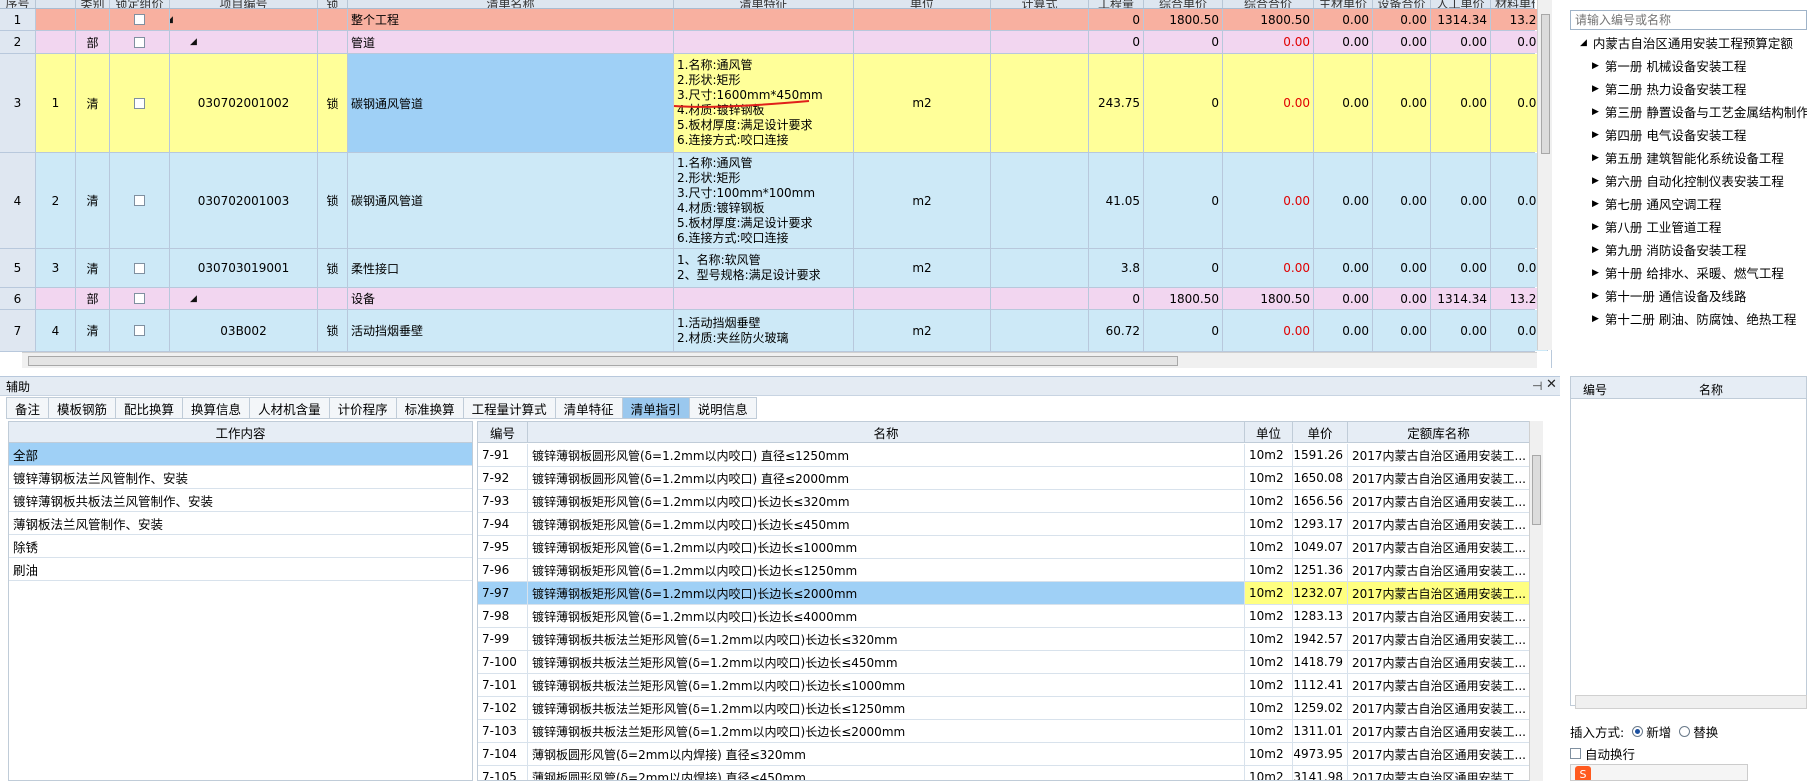  What do you see at coordinates (886, 593) in the screenshot?
I see `quota-cell-name: 镀锌薄钢板矩形风管(δ=1.2mm以内咬口)长边长≤2000mm` at bounding box center [886, 593].